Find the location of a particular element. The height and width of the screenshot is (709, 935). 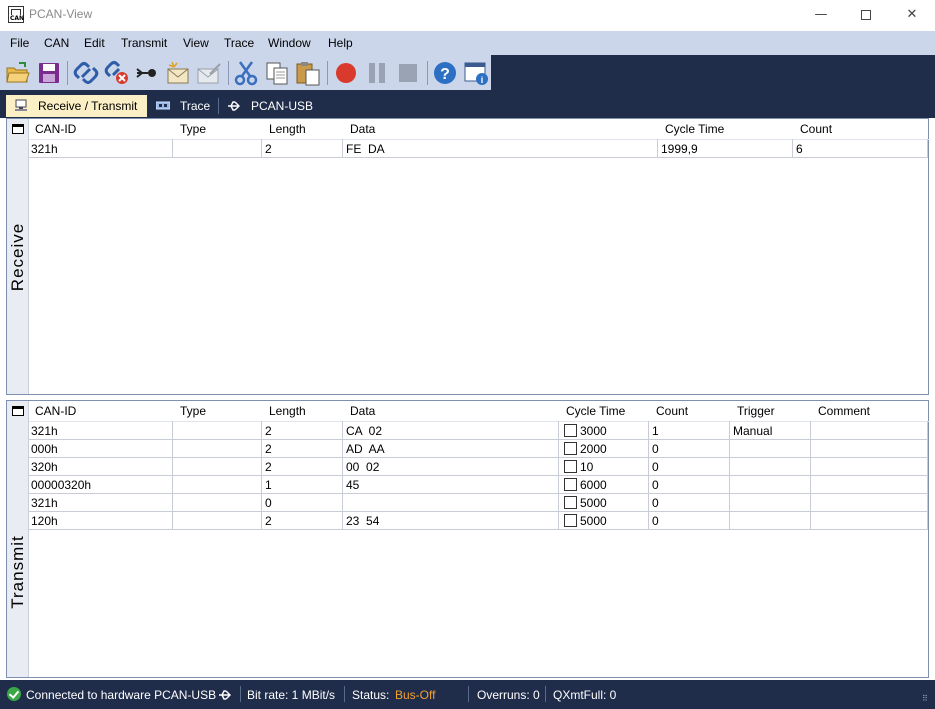

col-trigger: Trigger is located at coordinates (753, 411).